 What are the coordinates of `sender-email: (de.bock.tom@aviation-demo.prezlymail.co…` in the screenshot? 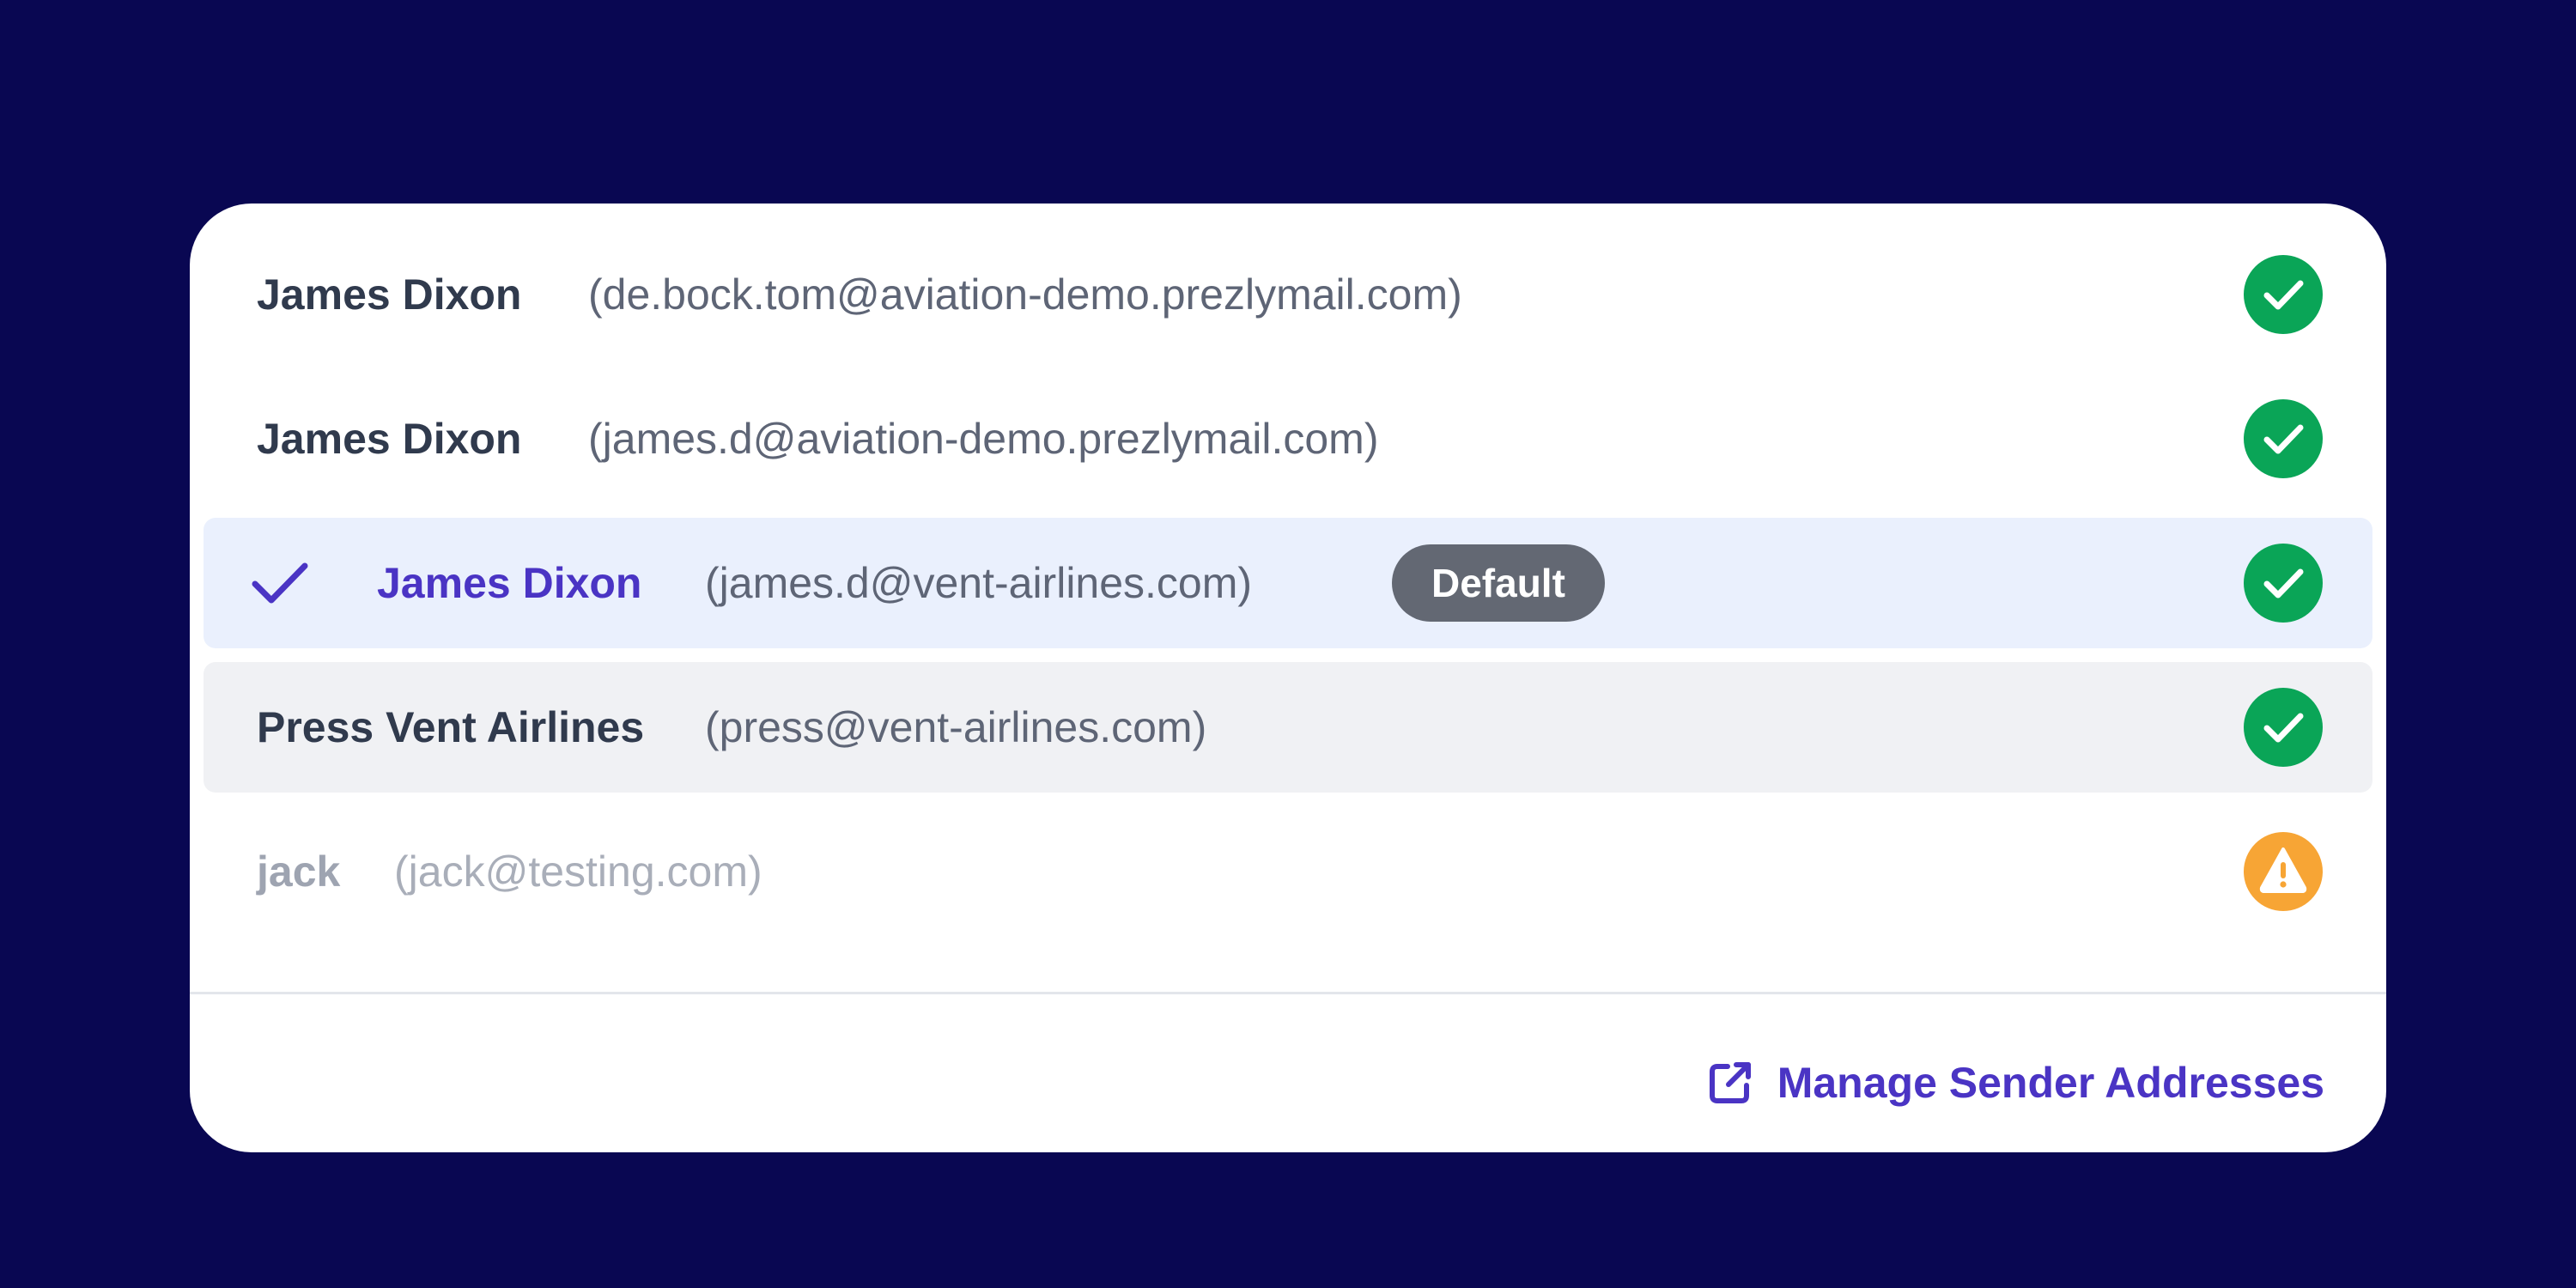 It's located at (1025, 294).